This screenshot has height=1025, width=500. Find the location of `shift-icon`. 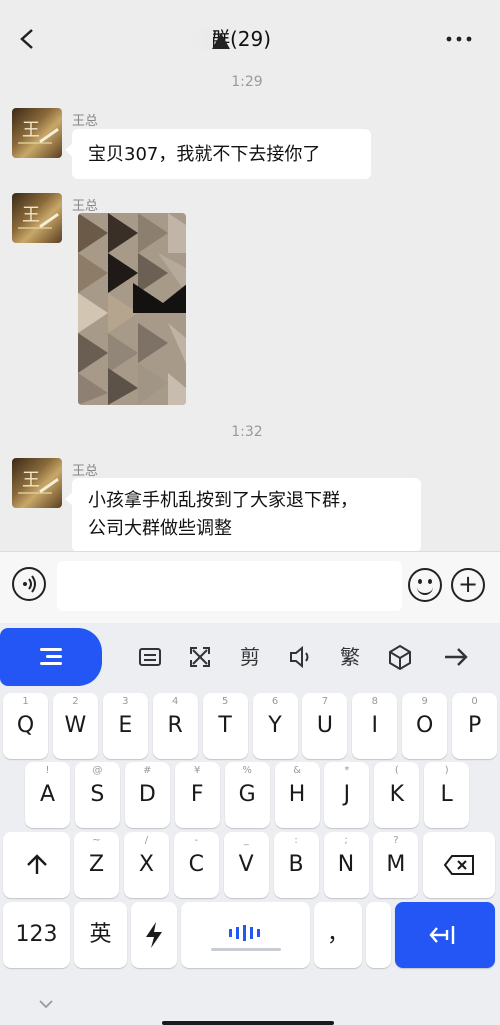

shift-icon is located at coordinates (37, 864).